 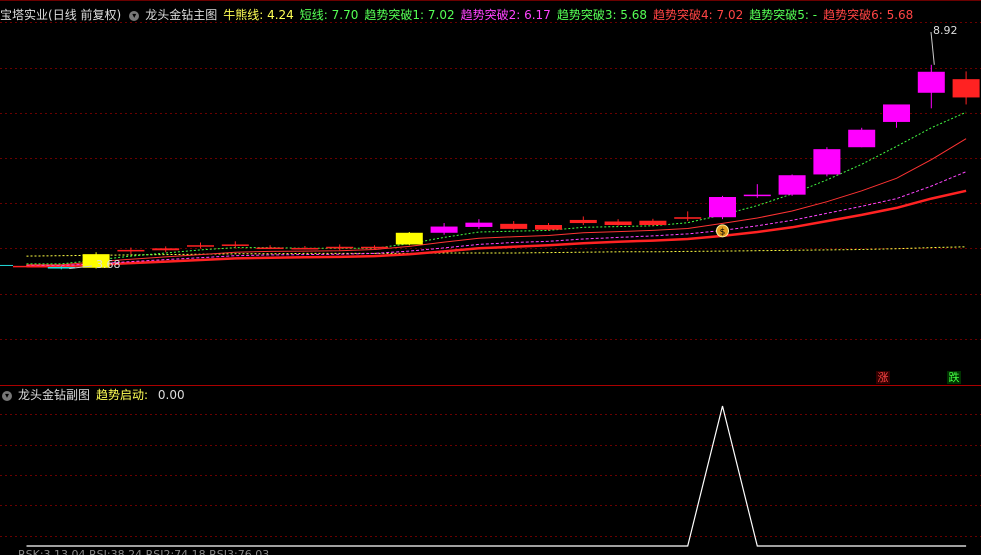 What do you see at coordinates (108, 264) in the screenshot?
I see `low-price-label: 3.68` at bounding box center [108, 264].